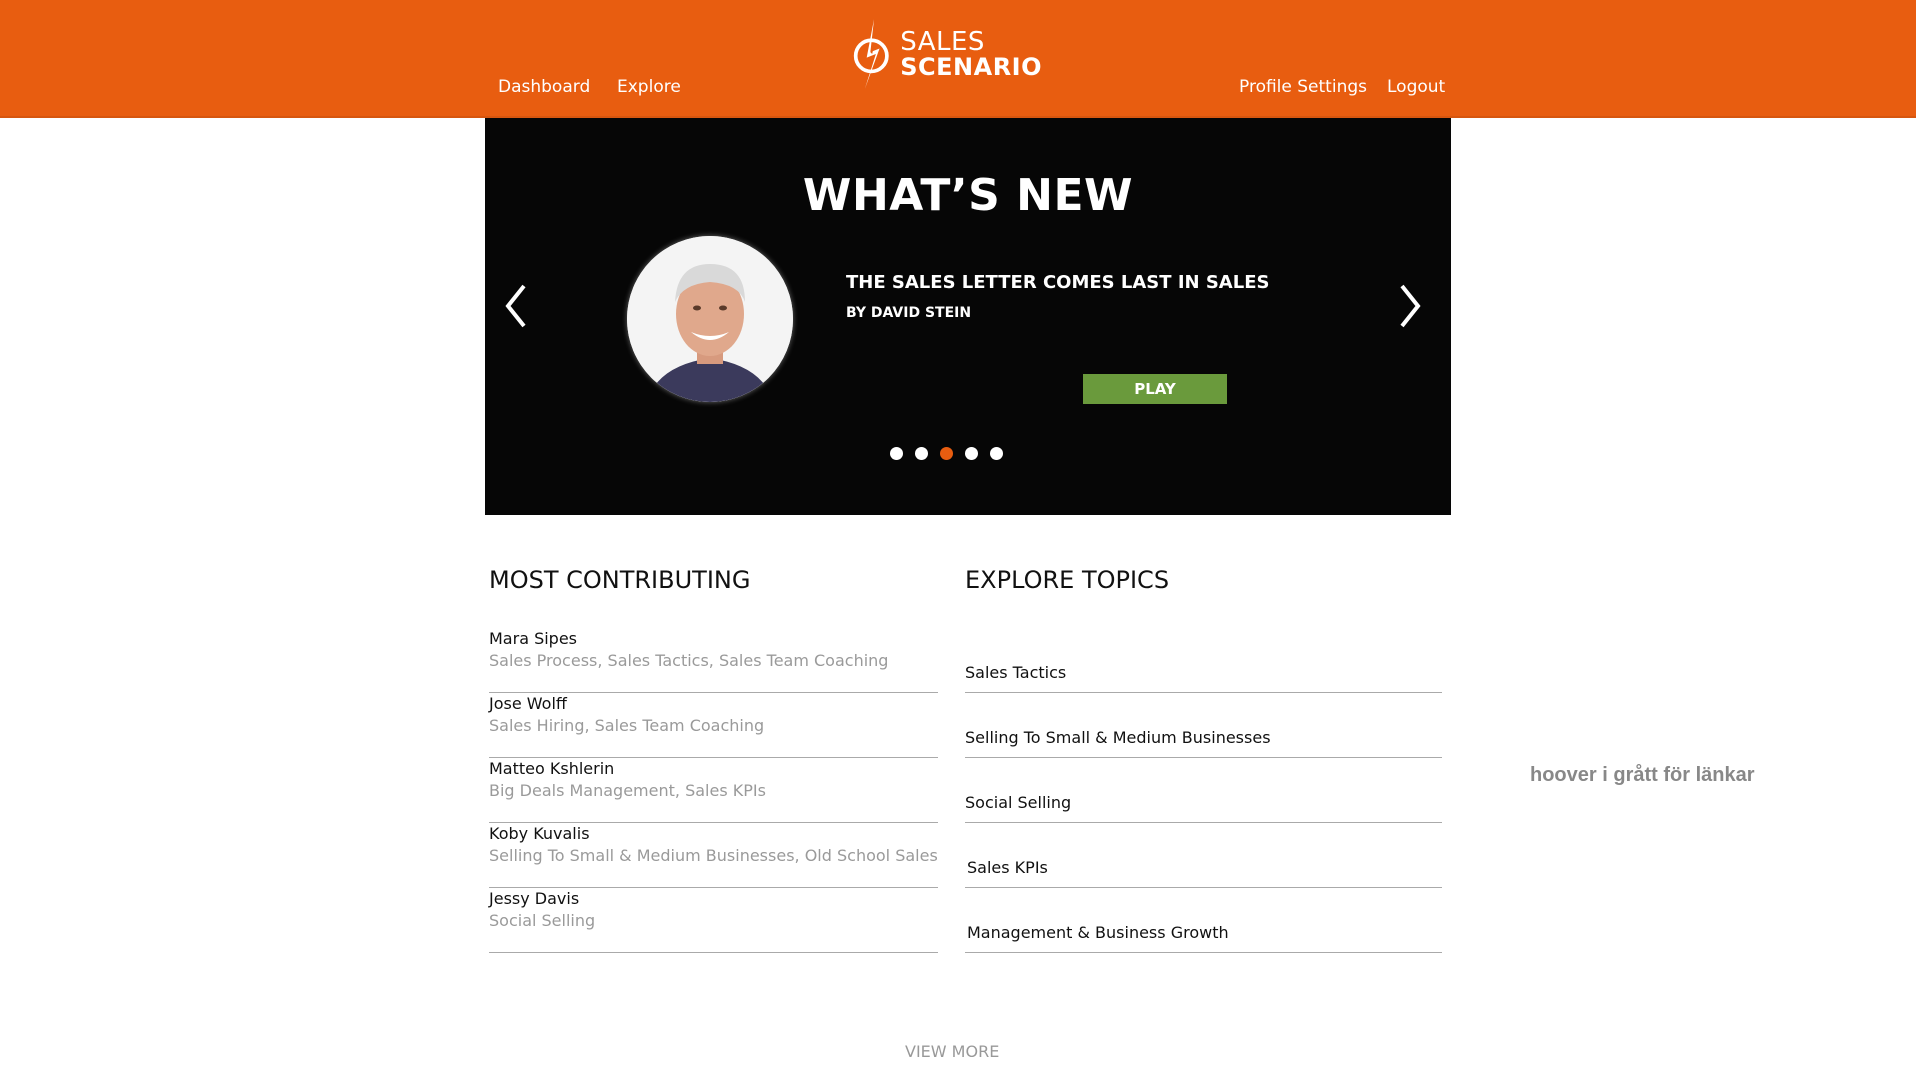 The width and height of the screenshot is (1916, 1080). What do you see at coordinates (952, 1051) in the screenshot?
I see `view-more-link: VIEW MORE` at bounding box center [952, 1051].